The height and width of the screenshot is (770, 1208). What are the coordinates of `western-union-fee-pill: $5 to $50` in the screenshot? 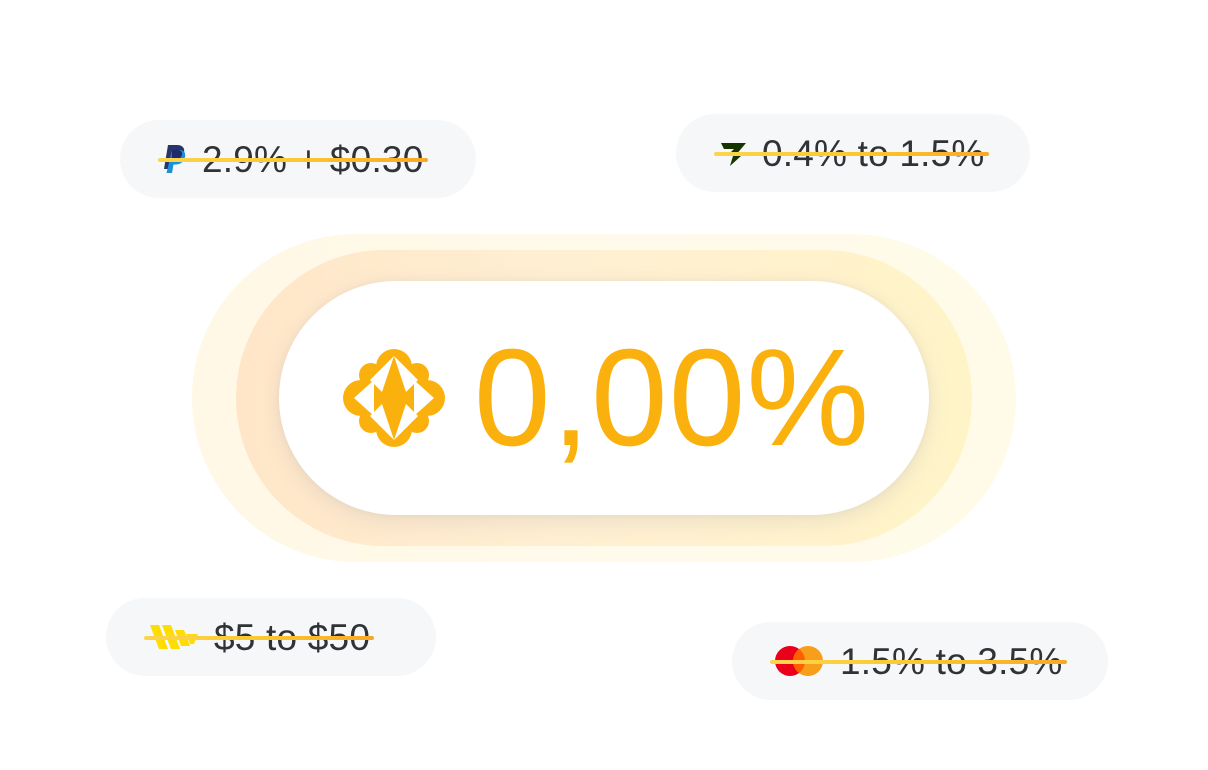 It's located at (271, 637).